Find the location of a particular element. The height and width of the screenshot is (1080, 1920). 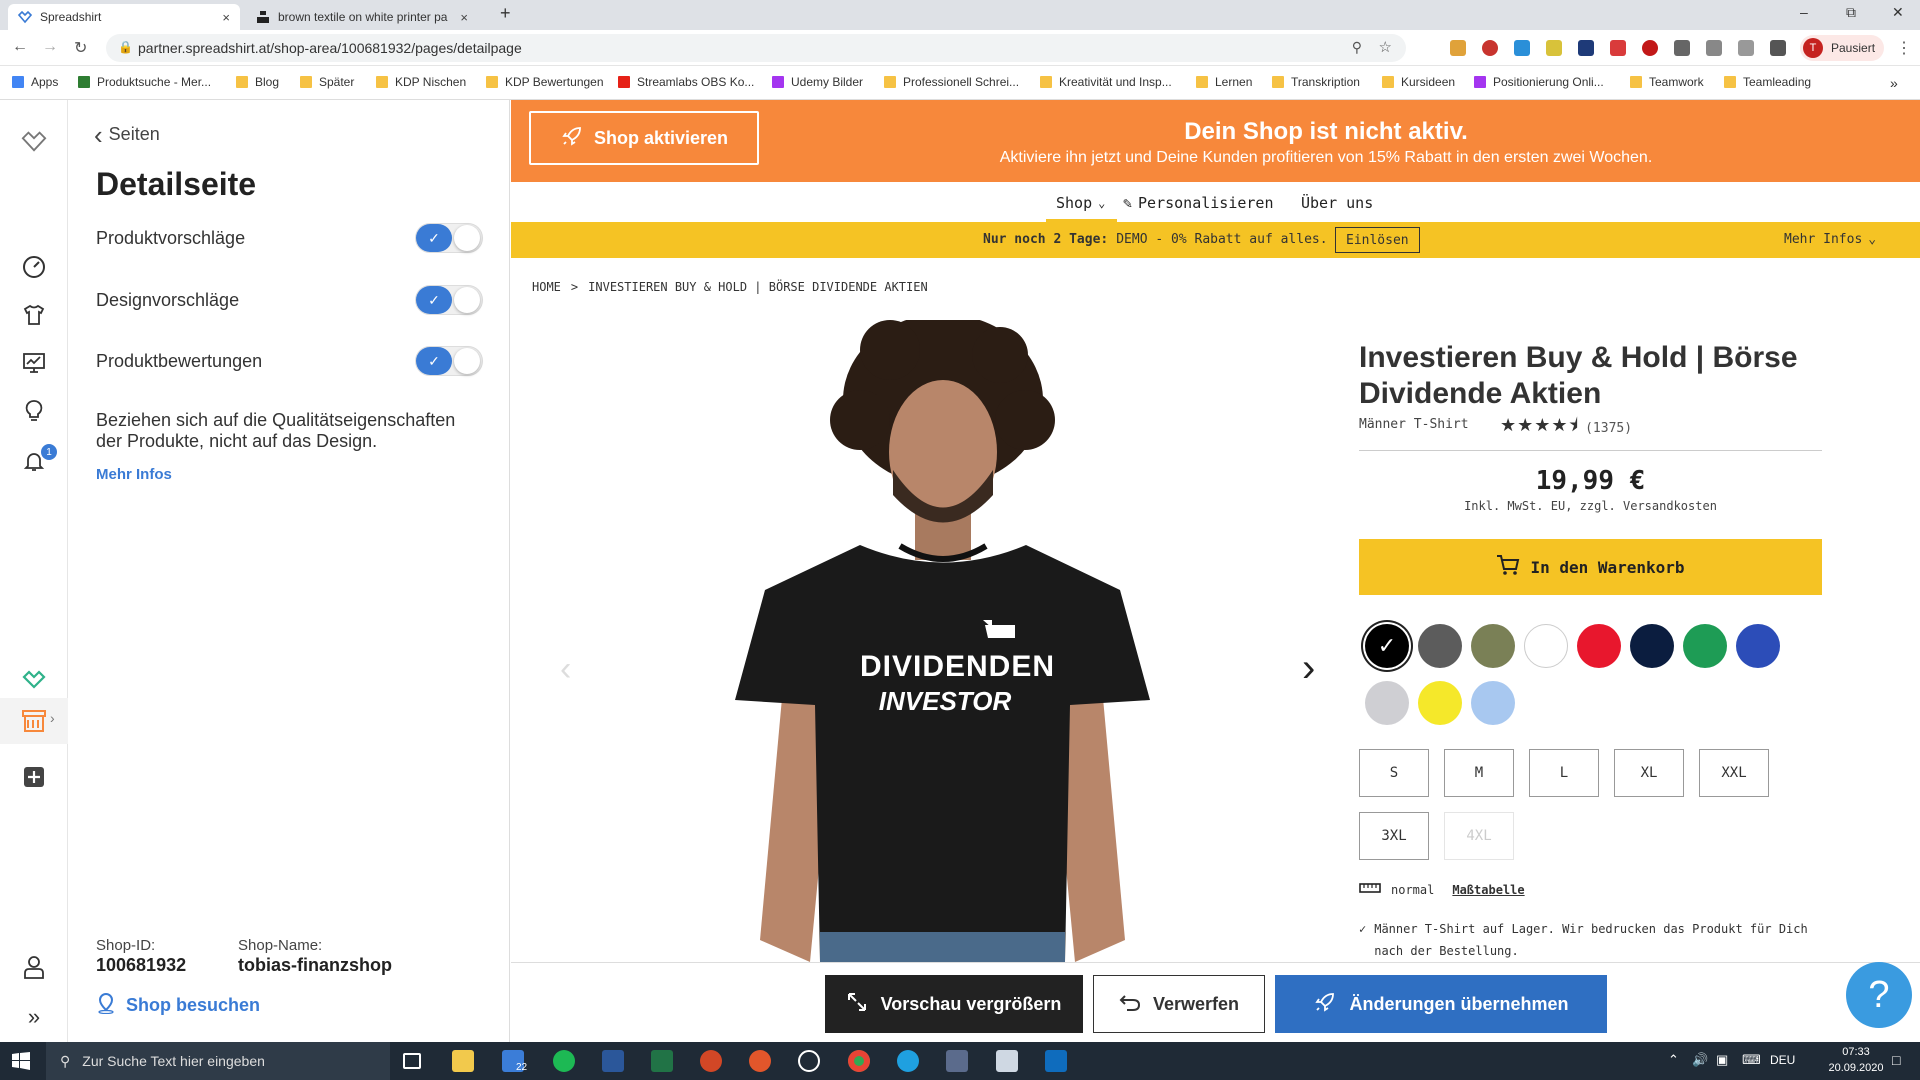

notepad-icon is located at coordinates (1007, 1061).